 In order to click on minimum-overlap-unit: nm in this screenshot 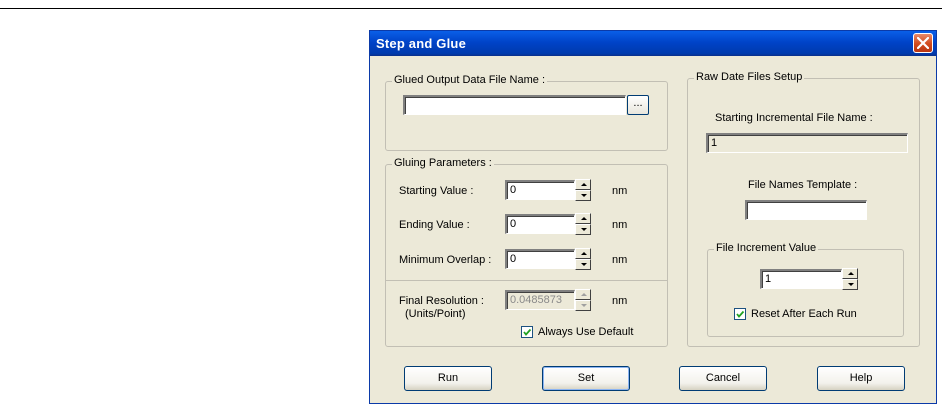, I will do `click(620, 260)`.